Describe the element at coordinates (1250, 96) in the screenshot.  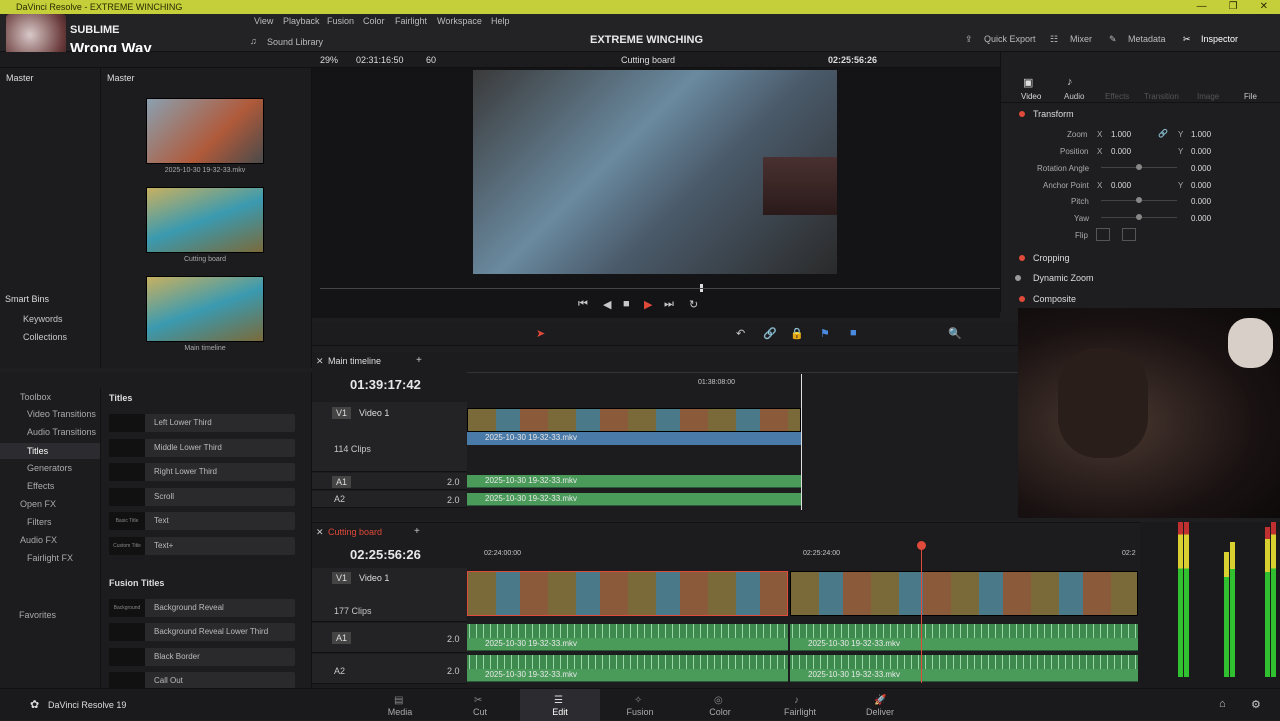
I see `tab-file: File` at that location.